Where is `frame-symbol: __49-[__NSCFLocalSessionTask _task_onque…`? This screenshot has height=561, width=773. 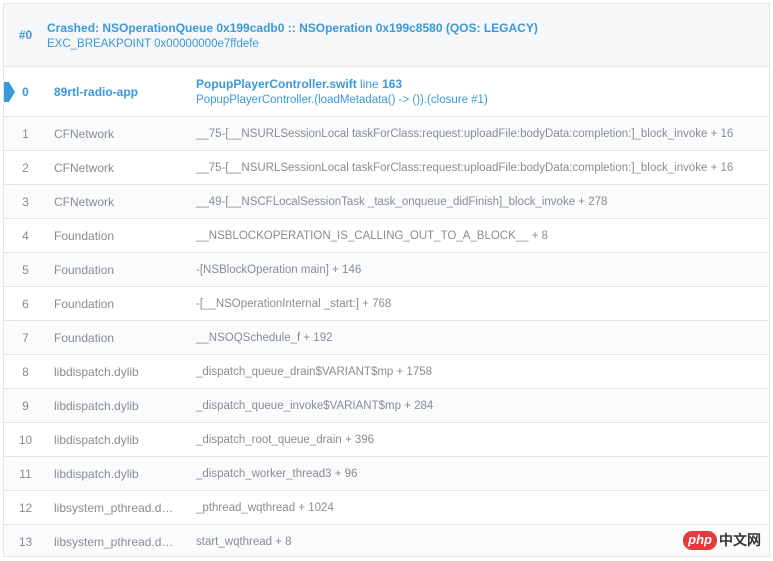 frame-symbol: __49-[__NSCFLocalSessionTask _task_onque… is located at coordinates (402, 201).